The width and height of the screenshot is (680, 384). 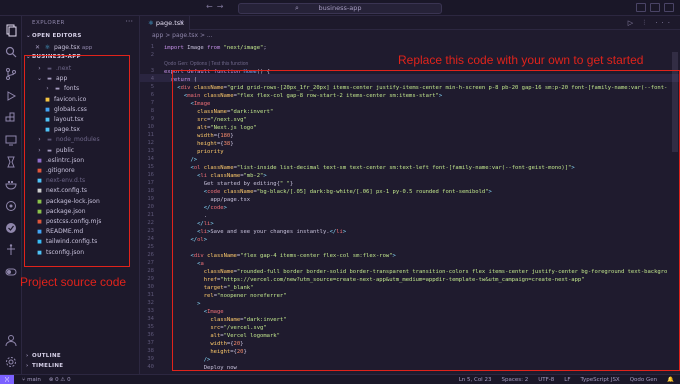 What do you see at coordinates (150, 167) in the screenshot?
I see `line-number: 15` at bounding box center [150, 167].